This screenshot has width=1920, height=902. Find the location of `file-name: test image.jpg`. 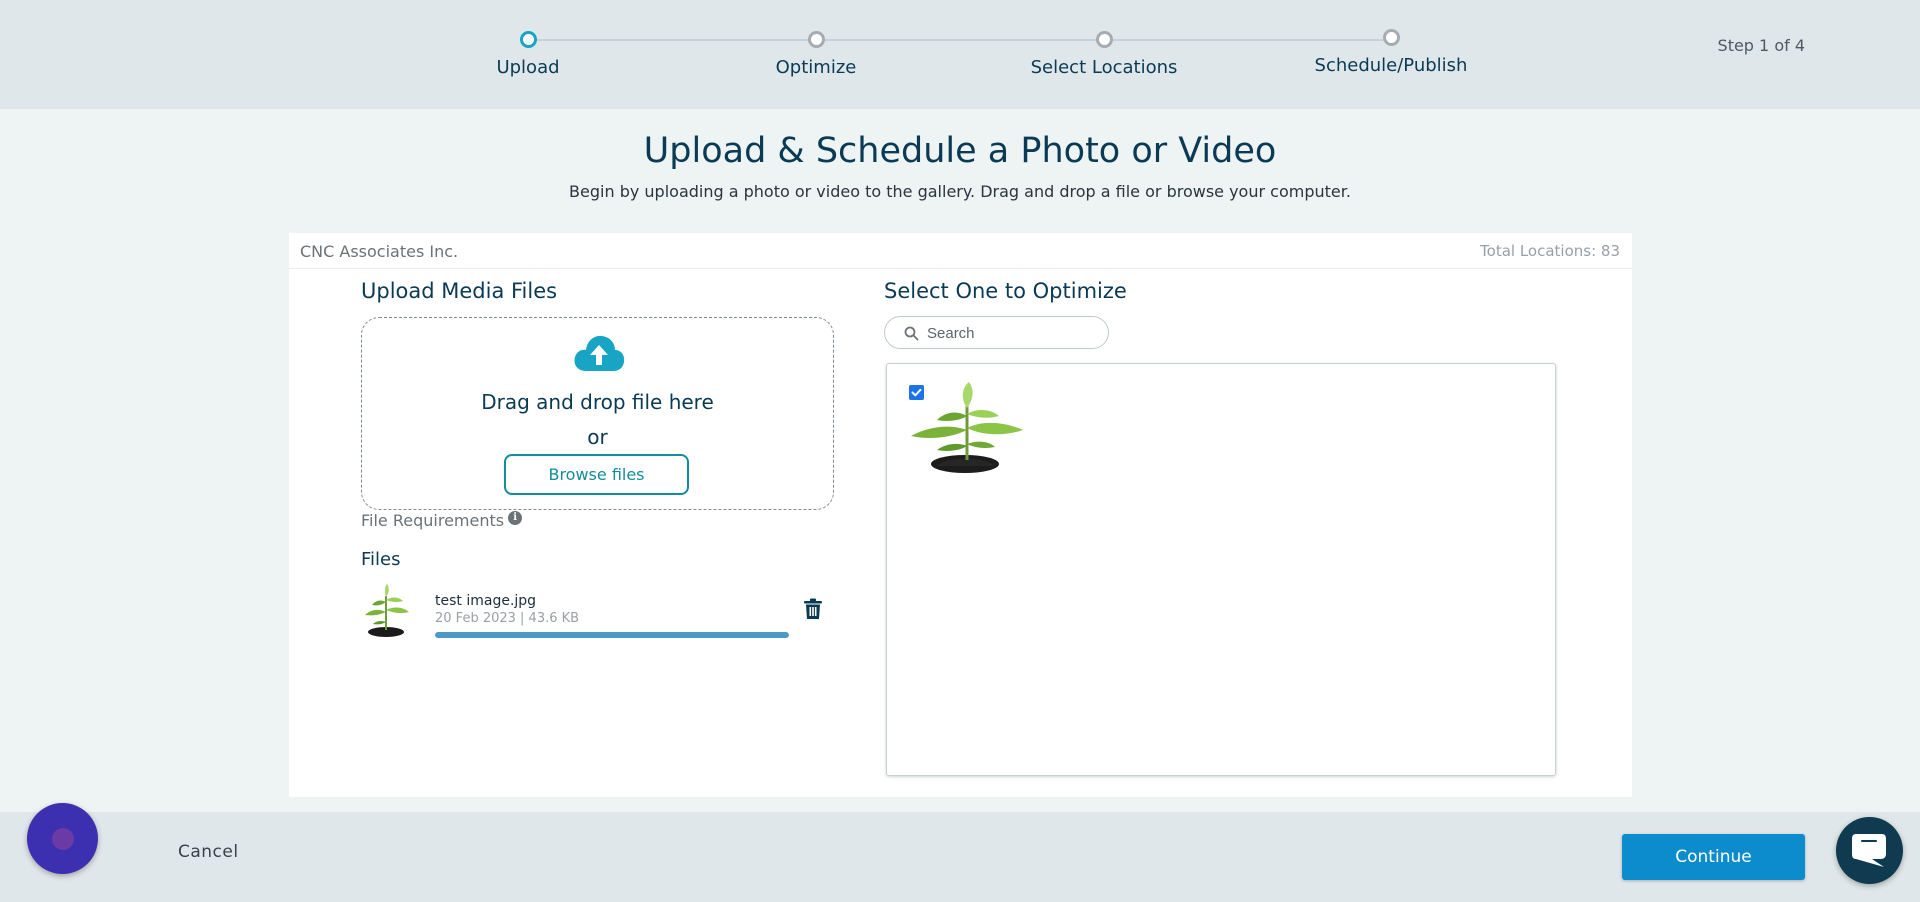

file-name: test image.jpg is located at coordinates (486, 601).